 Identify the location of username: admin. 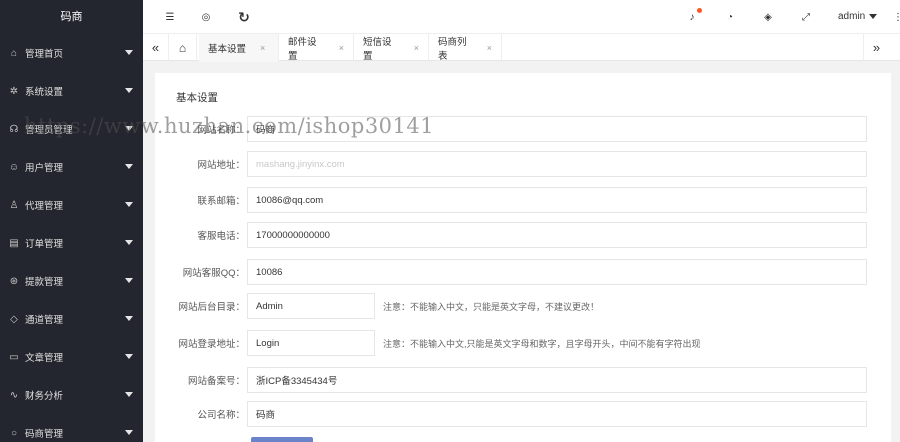
(852, 16).